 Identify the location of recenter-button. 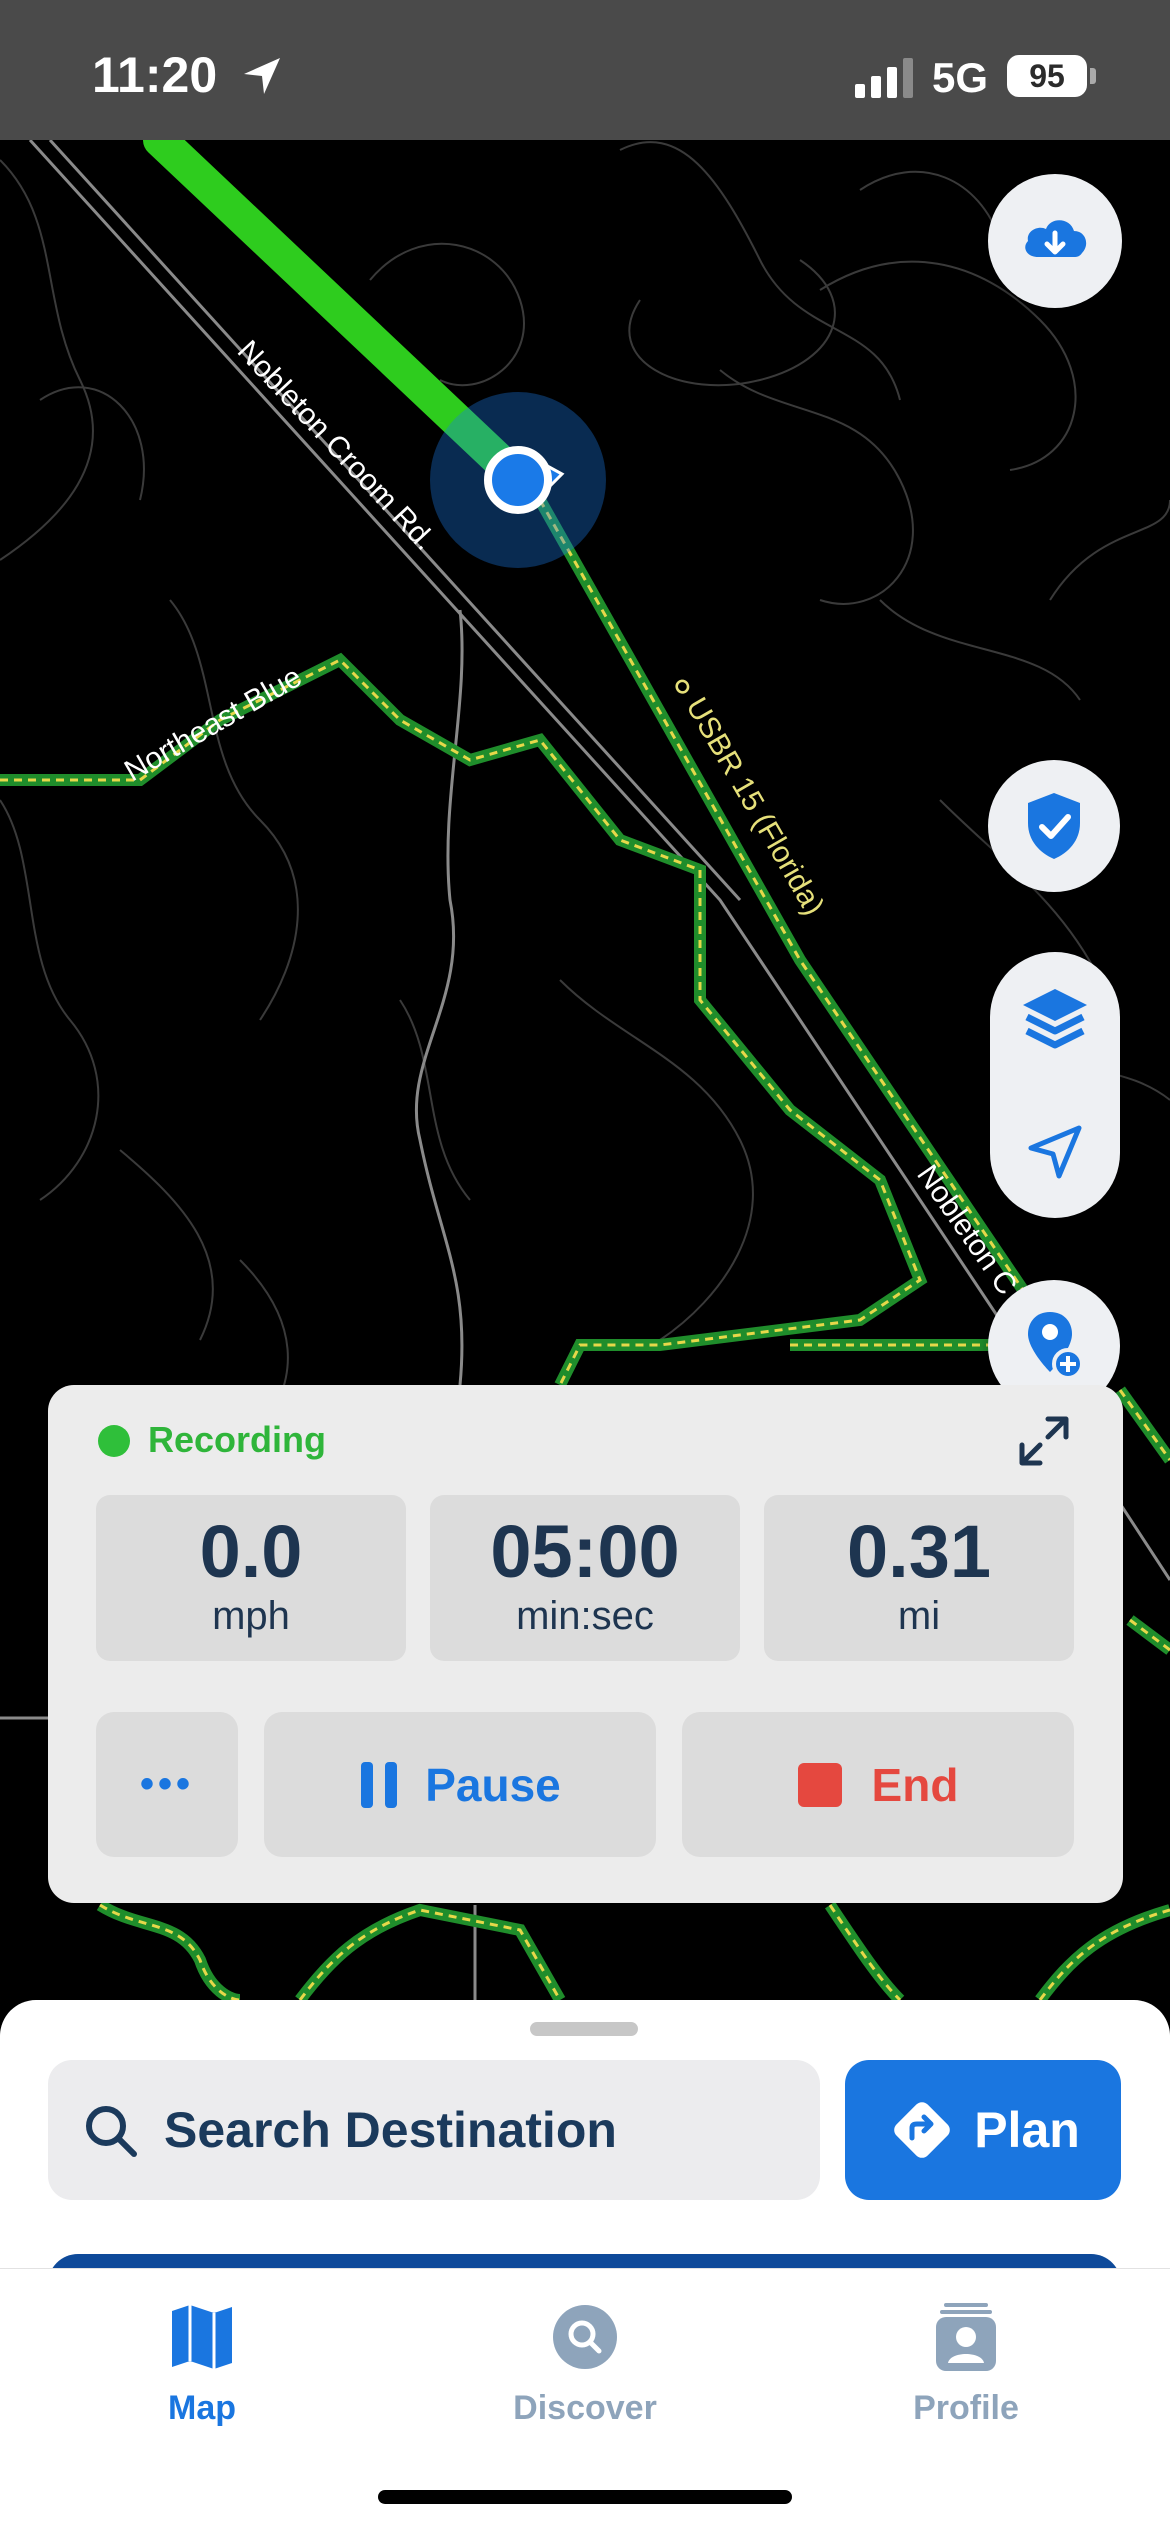
(1055, 1152).